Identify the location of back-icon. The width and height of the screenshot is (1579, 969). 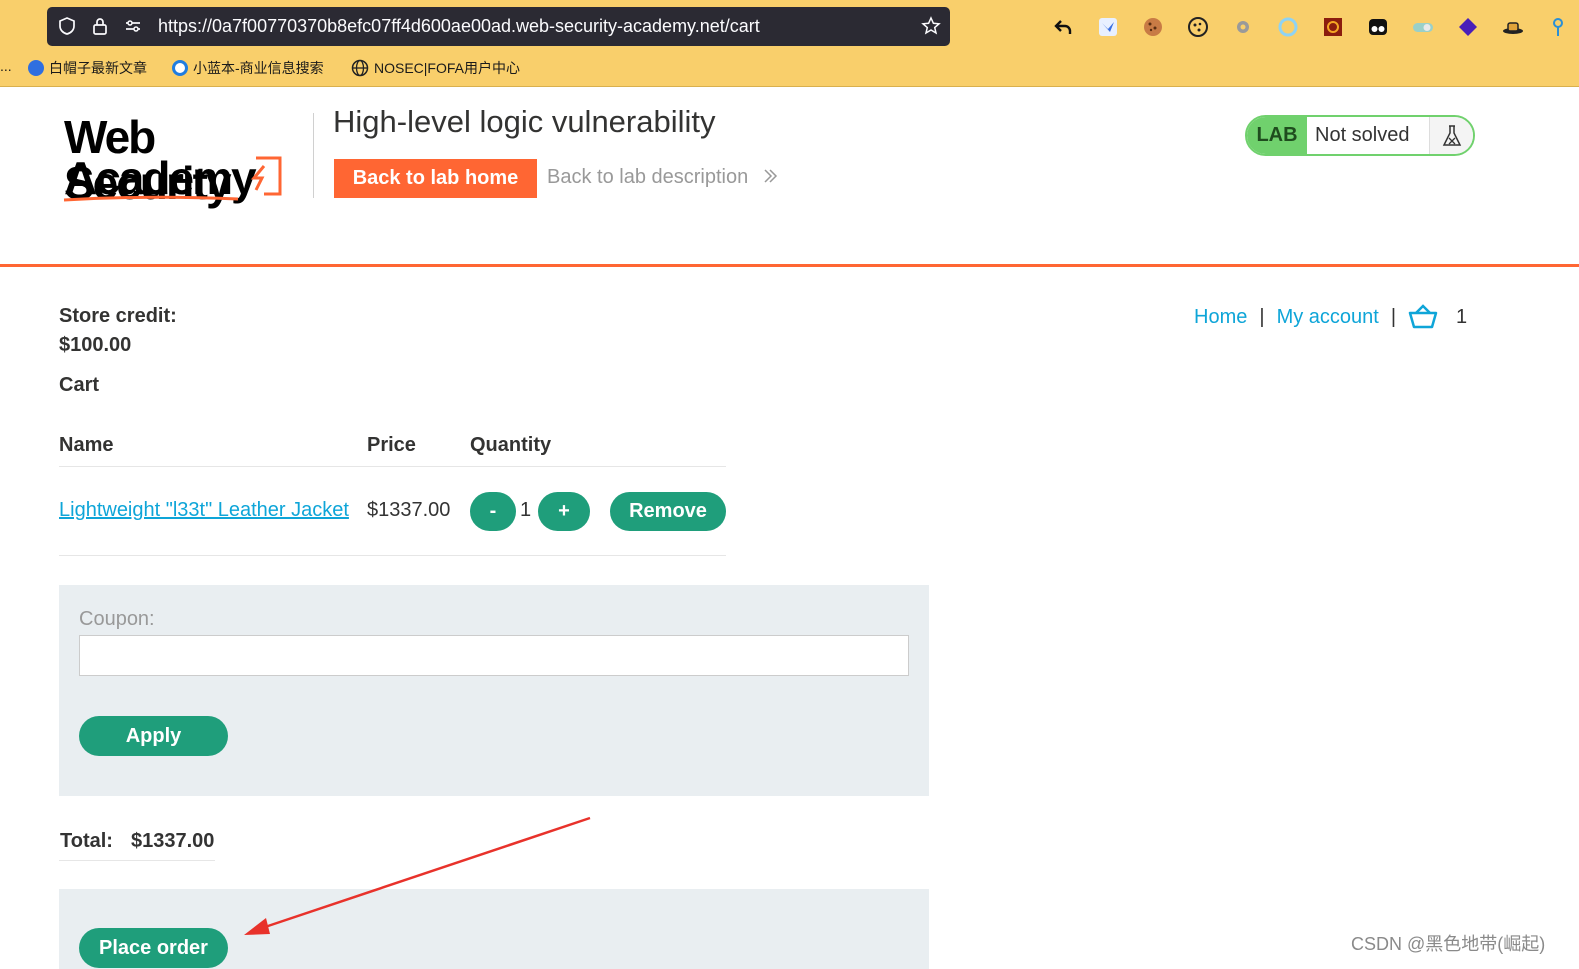
(1063, 27).